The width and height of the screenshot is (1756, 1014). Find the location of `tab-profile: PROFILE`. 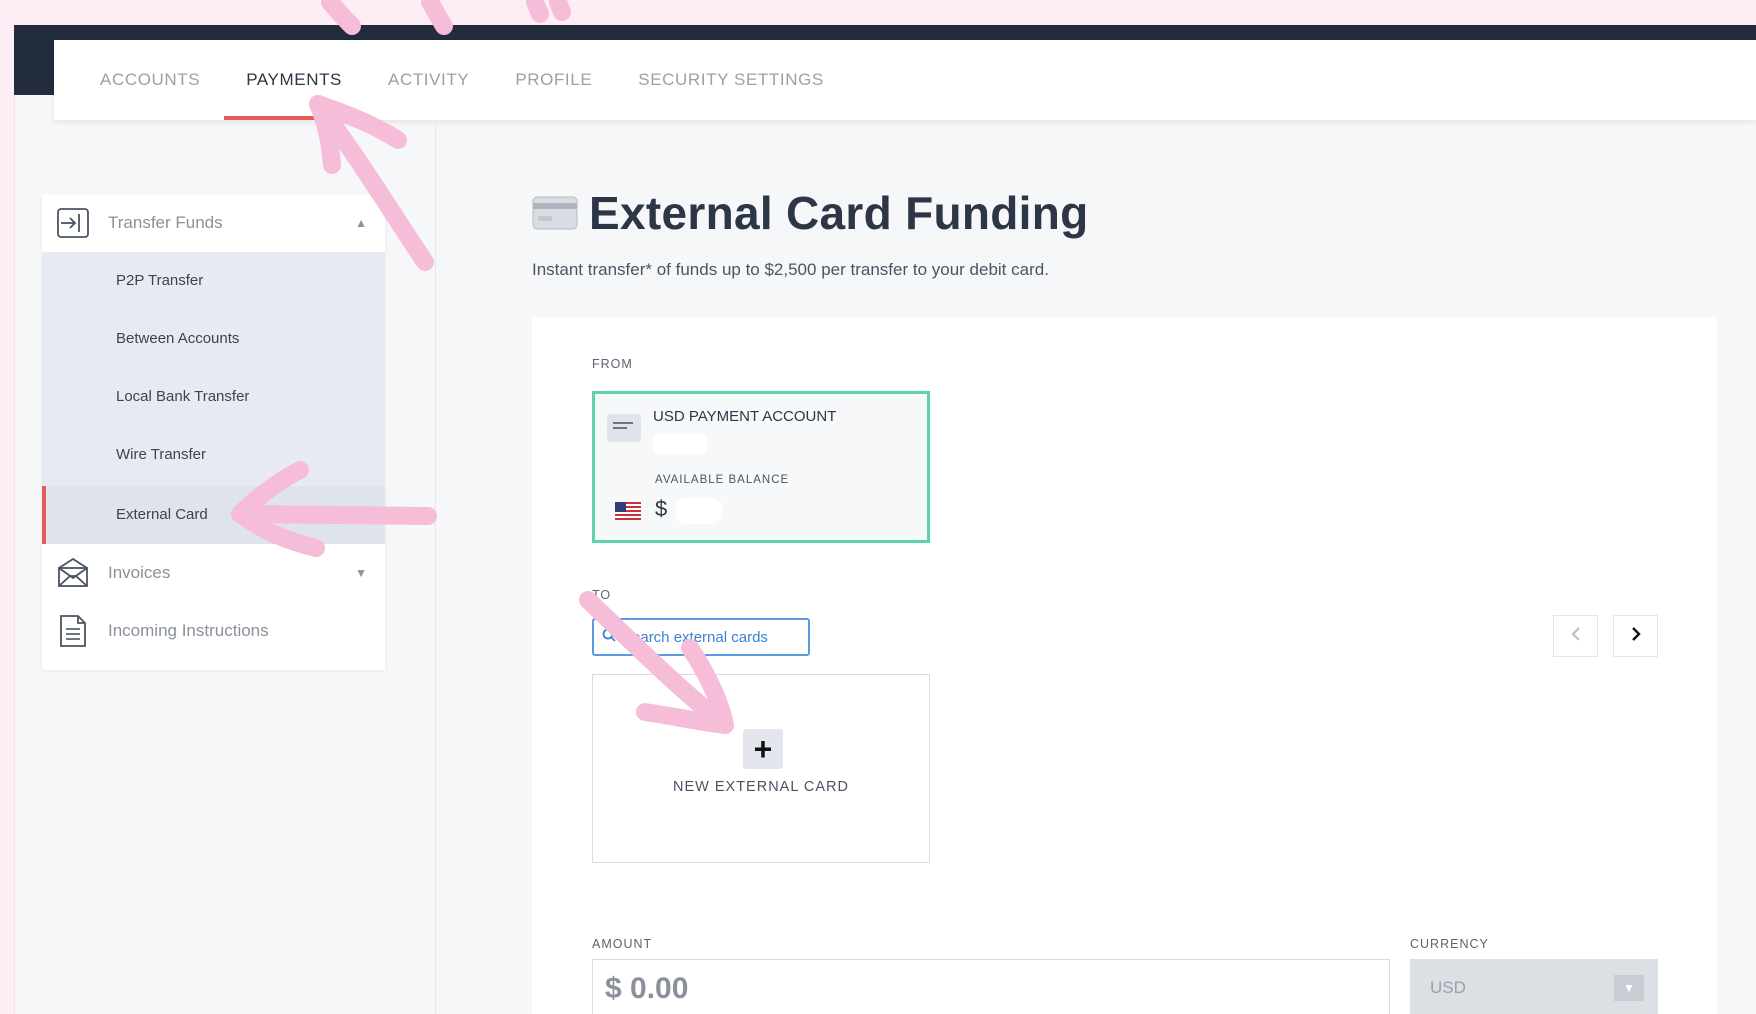

tab-profile: PROFILE is located at coordinates (553, 80).